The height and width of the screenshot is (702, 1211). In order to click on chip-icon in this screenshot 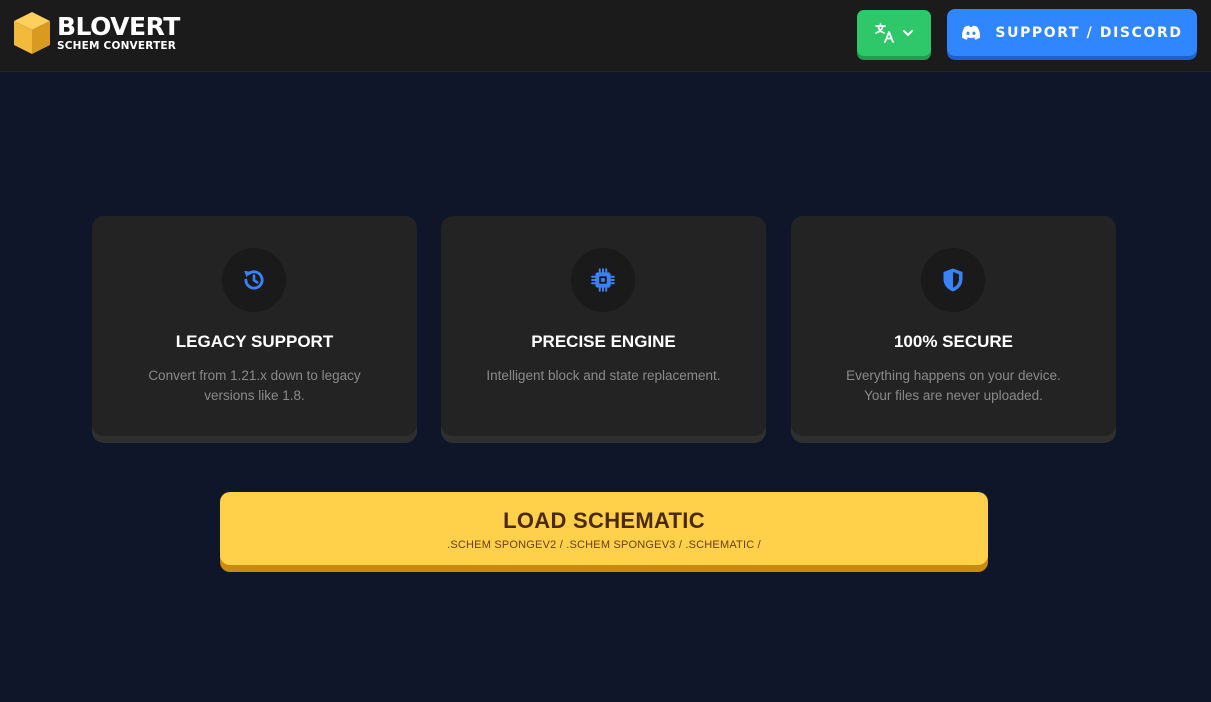, I will do `click(603, 280)`.